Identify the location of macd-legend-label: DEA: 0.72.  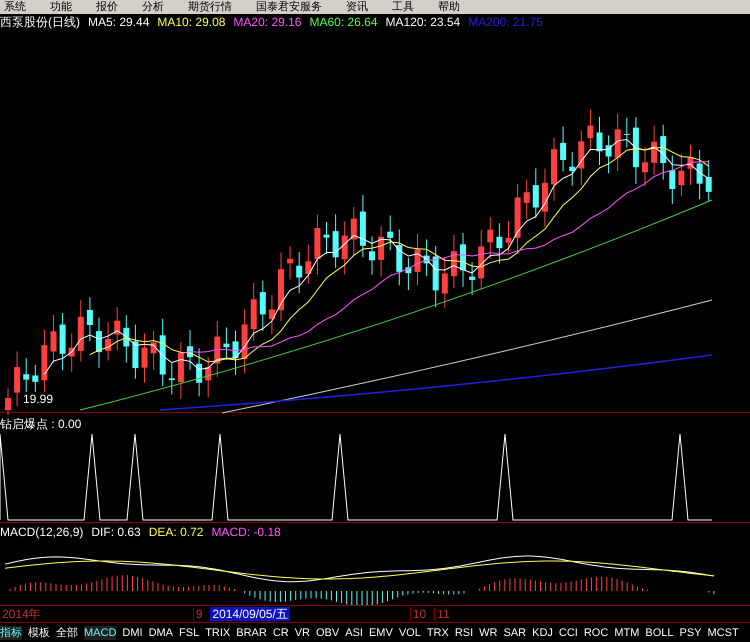
(176, 532).